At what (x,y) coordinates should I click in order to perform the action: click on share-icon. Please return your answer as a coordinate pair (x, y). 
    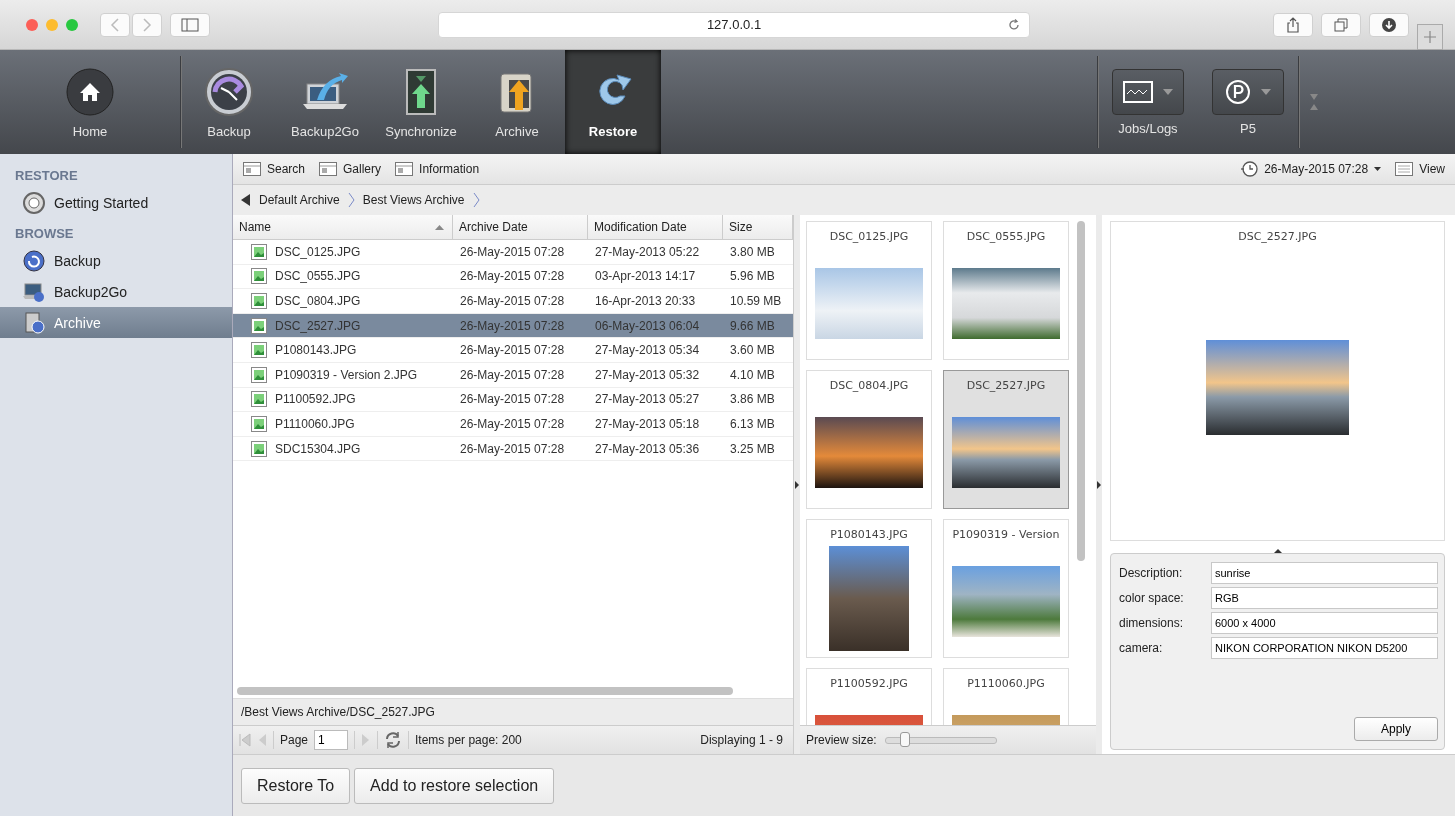
    Looking at the image, I should click on (1293, 24).